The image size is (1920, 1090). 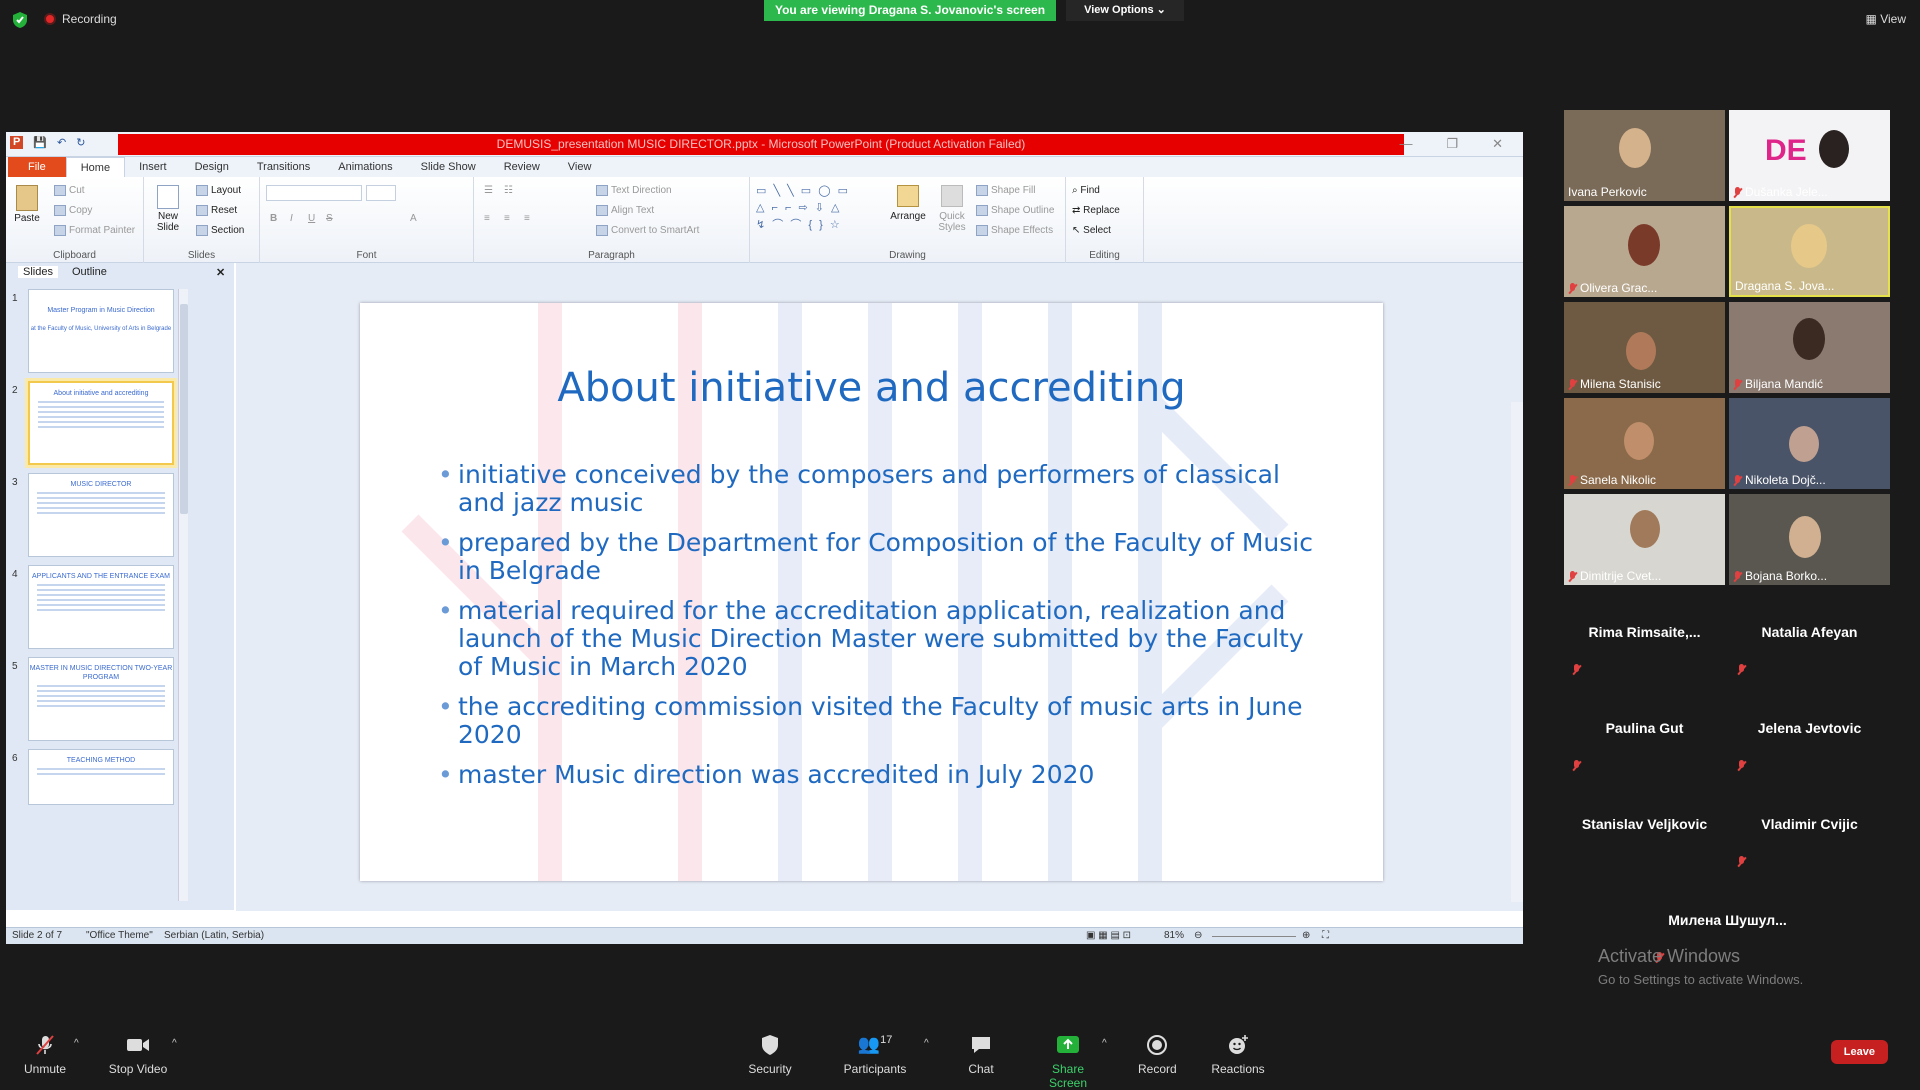 What do you see at coordinates (508, 190) in the screenshot?
I see `numbering-icon: ☷` at bounding box center [508, 190].